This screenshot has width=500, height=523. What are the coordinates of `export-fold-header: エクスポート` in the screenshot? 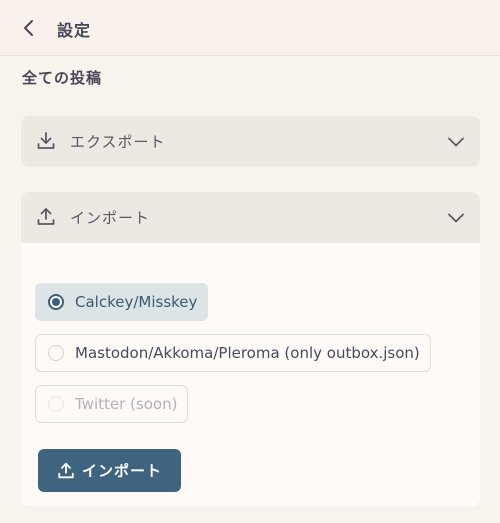 It's located at (250, 141).